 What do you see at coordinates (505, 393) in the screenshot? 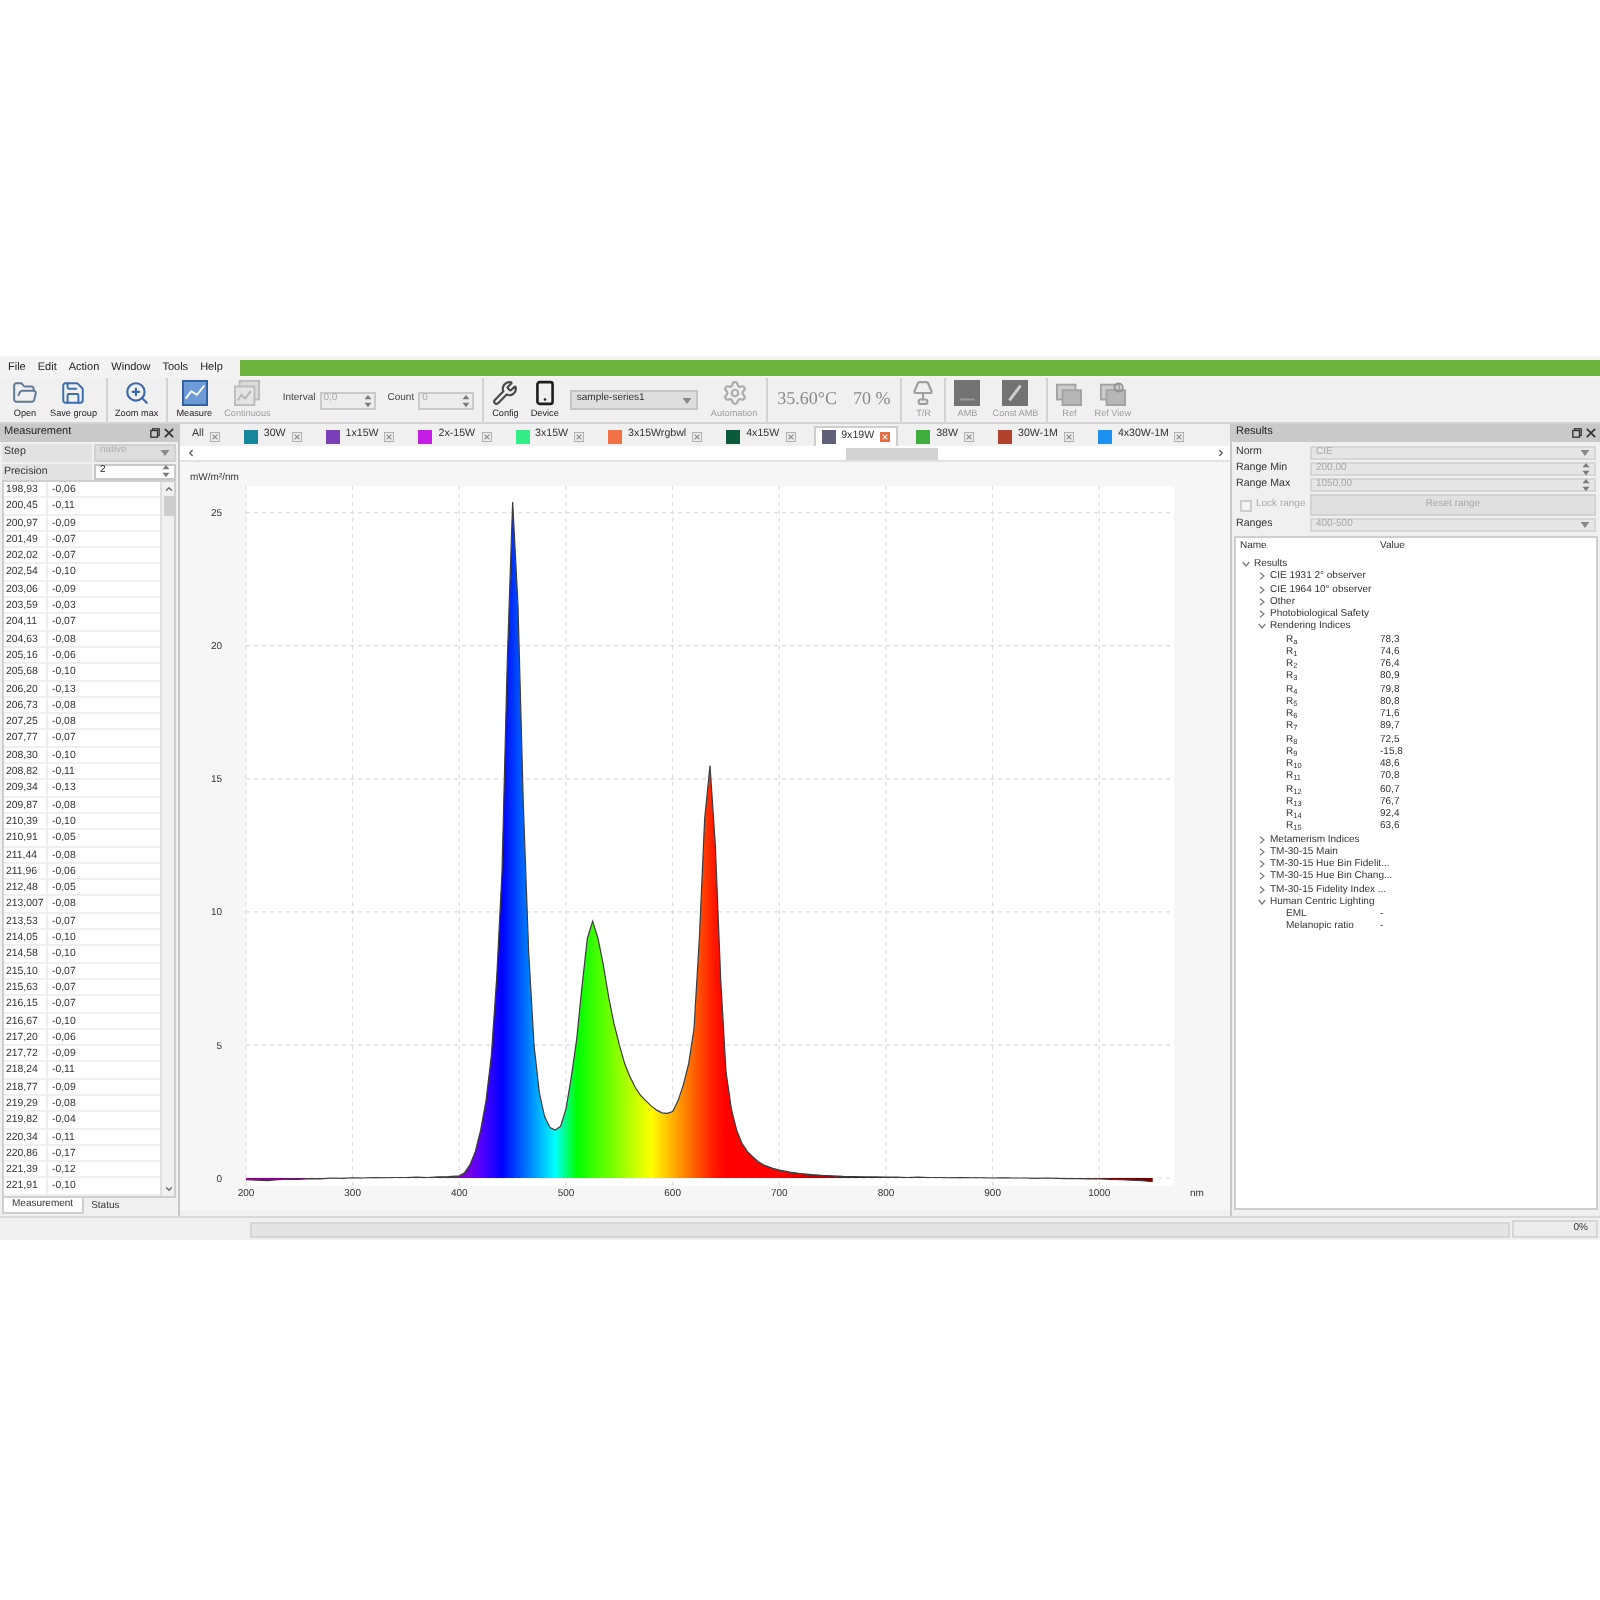
I see `wrench-icon` at bounding box center [505, 393].